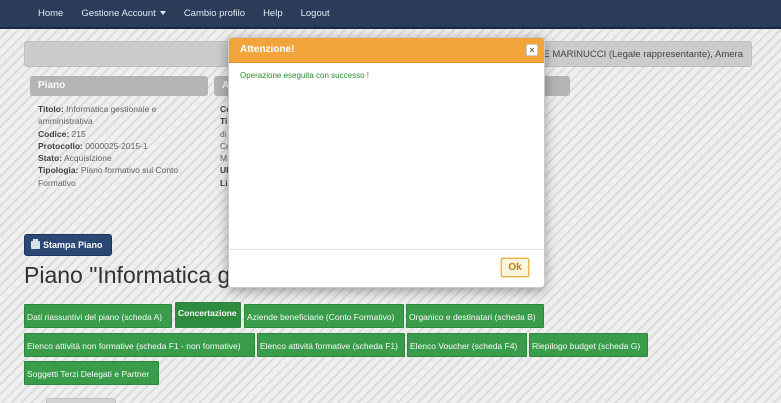 Image resolution: width=781 pixels, height=403 pixels. I want to click on dialog-footer: Ok, so click(386, 268).